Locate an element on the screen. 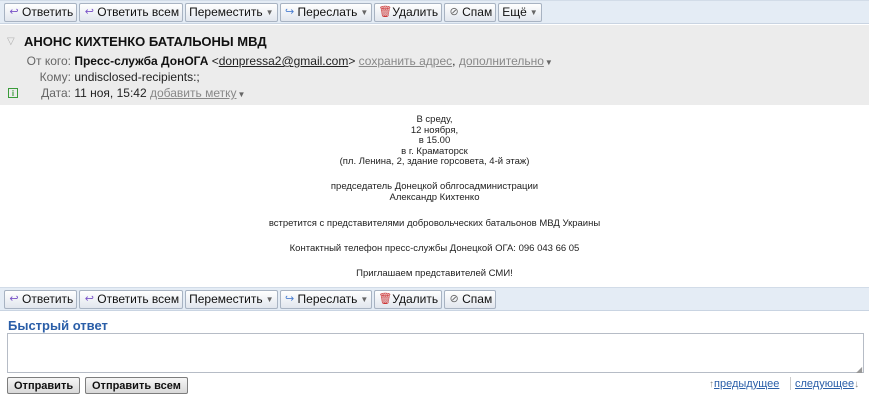  more-button: Ещё ▼ is located at coordinates (520, 12).